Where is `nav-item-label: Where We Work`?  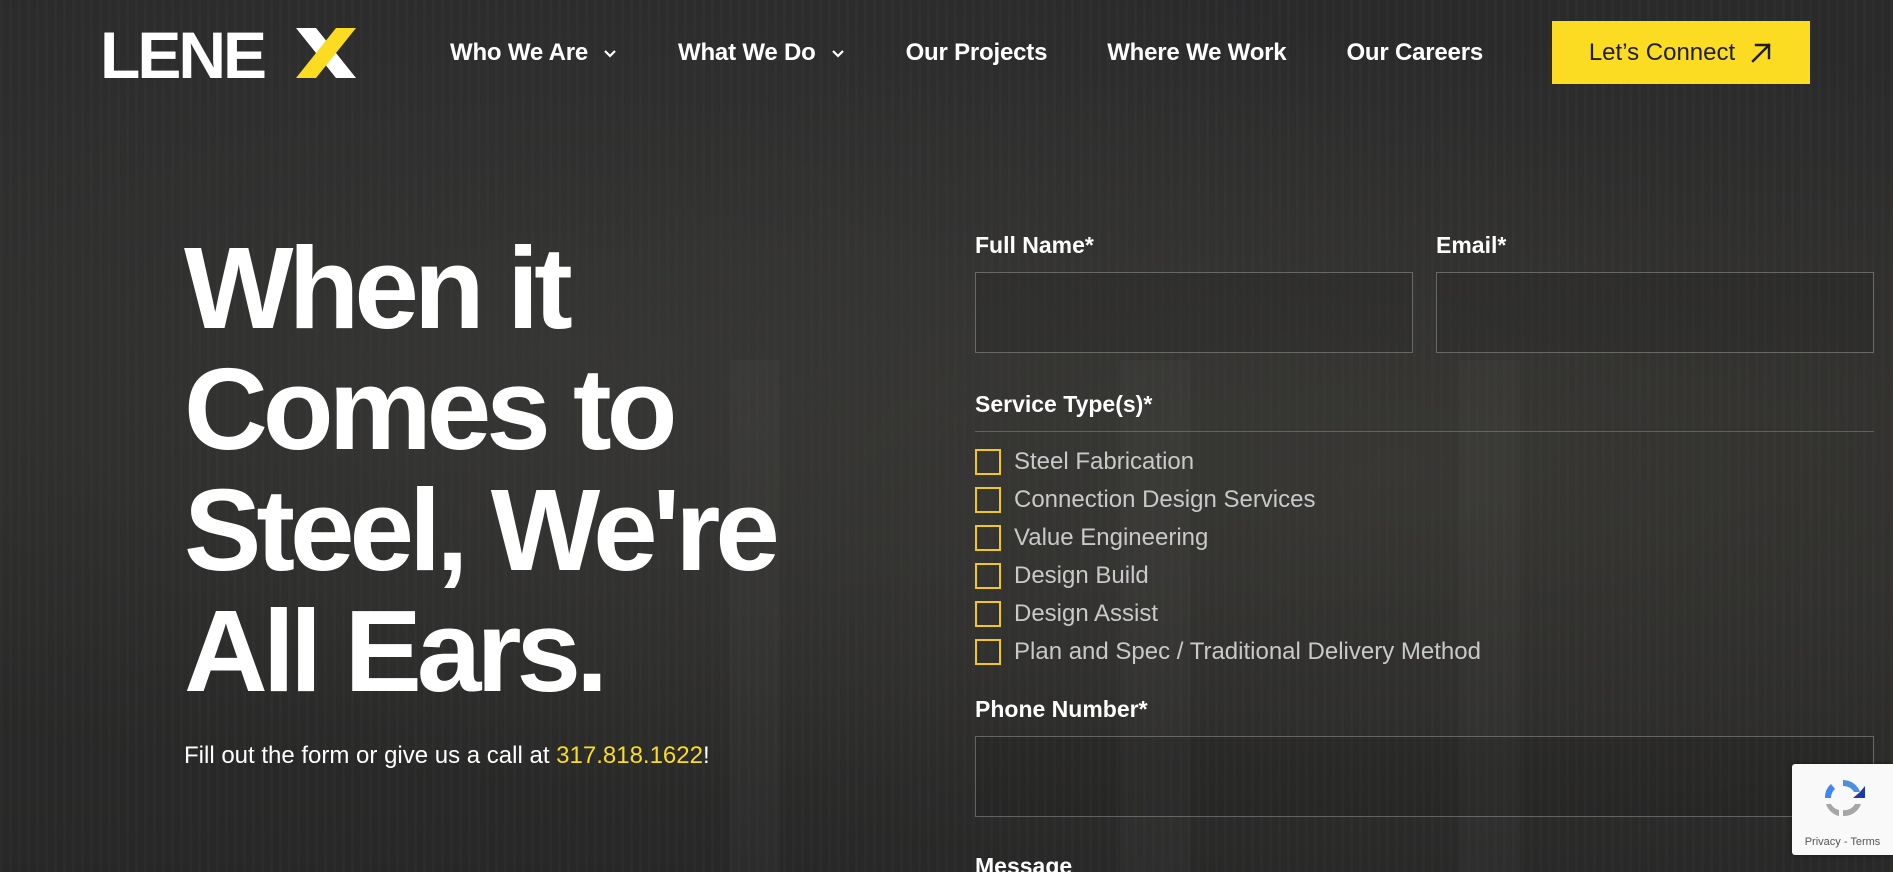 nav-item-label: Where We Work is located at coordinates (1197, 52).